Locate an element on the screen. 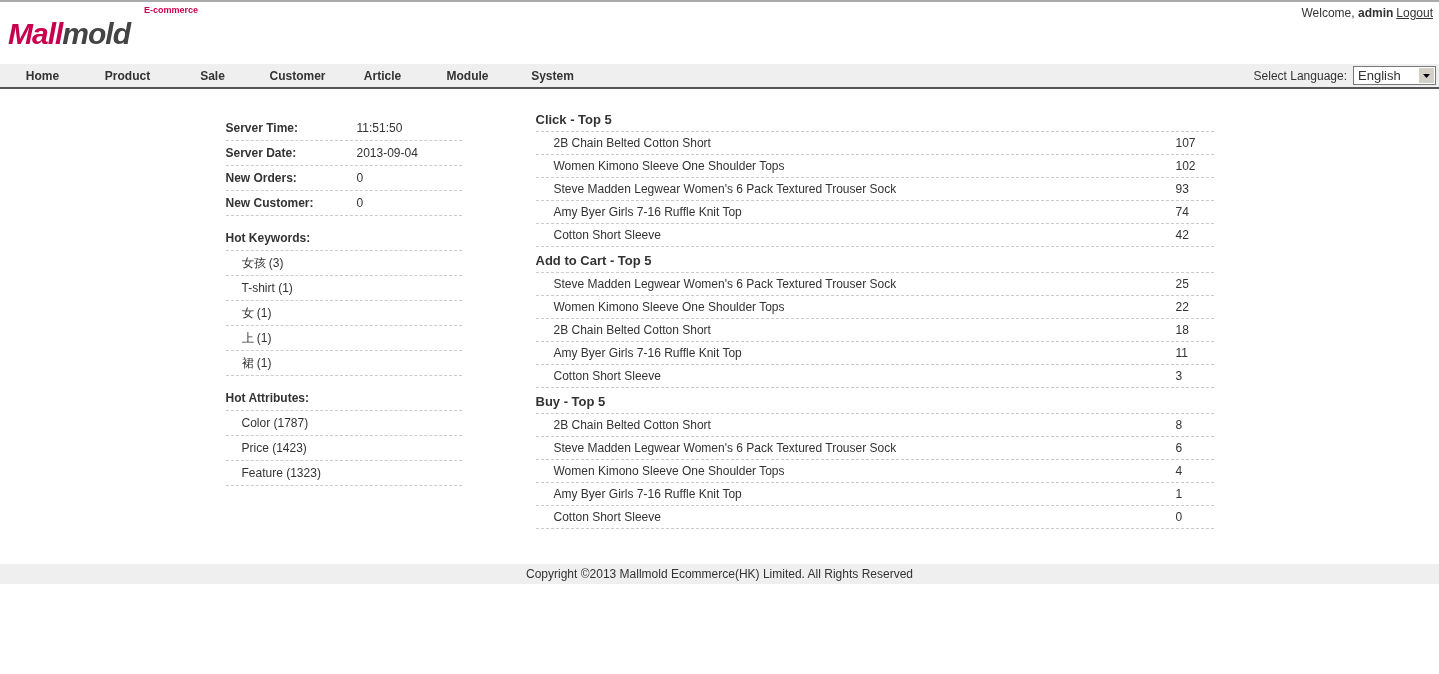 The image size is (1439, 674). count-value: 25 is located at coordinates (1182, 284).